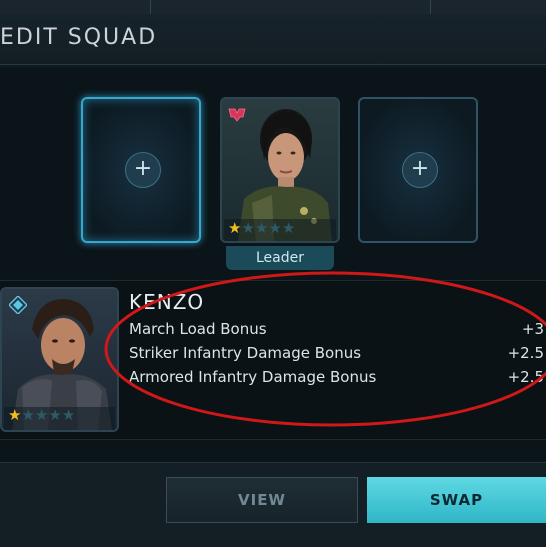  I want to click on stat-value: +3, so click(532, 329).